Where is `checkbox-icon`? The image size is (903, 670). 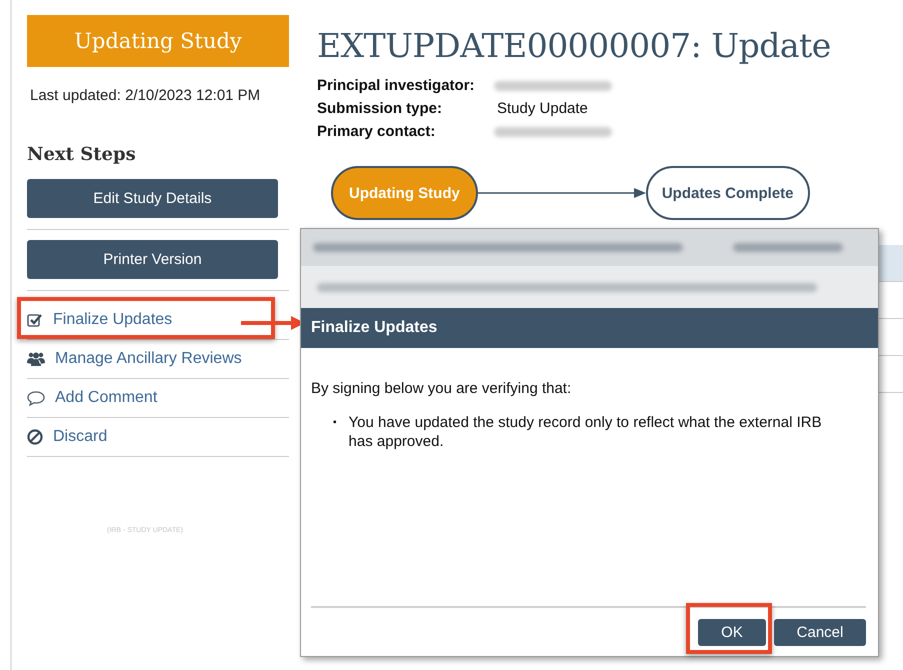
checkbox-icon is located at coordinates (35, 320).